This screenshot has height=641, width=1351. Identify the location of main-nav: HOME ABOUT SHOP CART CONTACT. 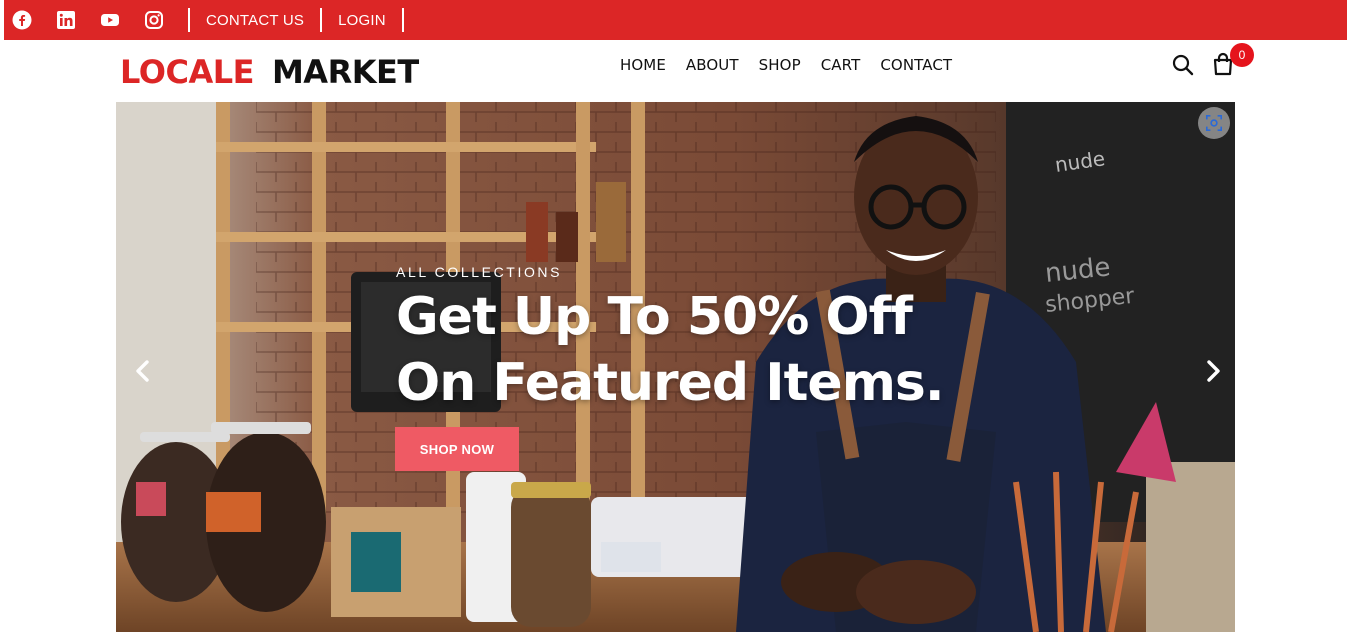
(796, 65).